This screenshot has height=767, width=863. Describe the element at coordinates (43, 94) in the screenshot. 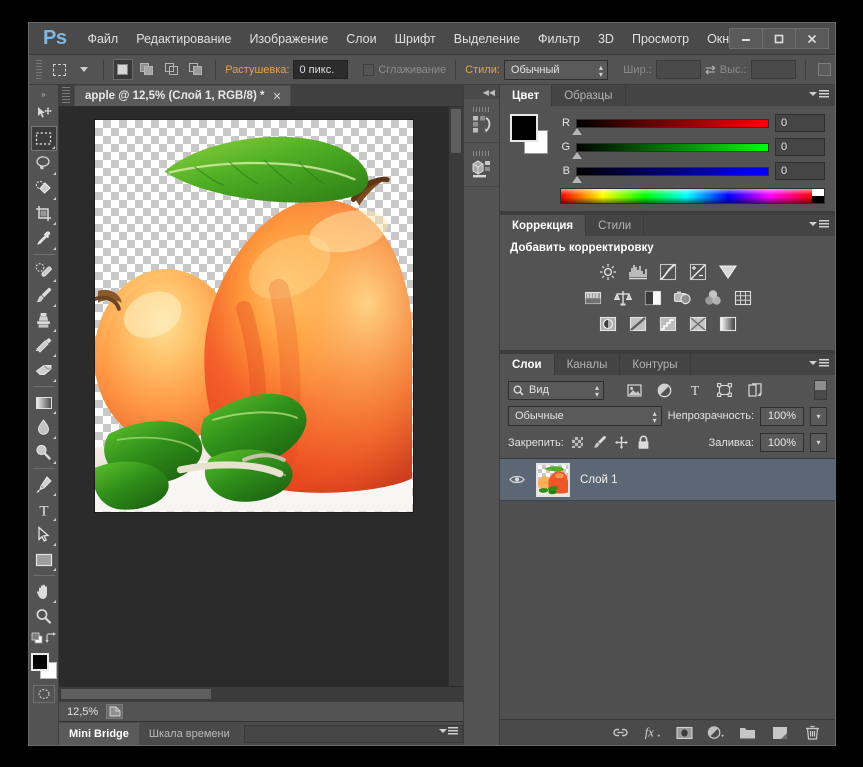

I see `toolbox-collapse-button: »` at that location.